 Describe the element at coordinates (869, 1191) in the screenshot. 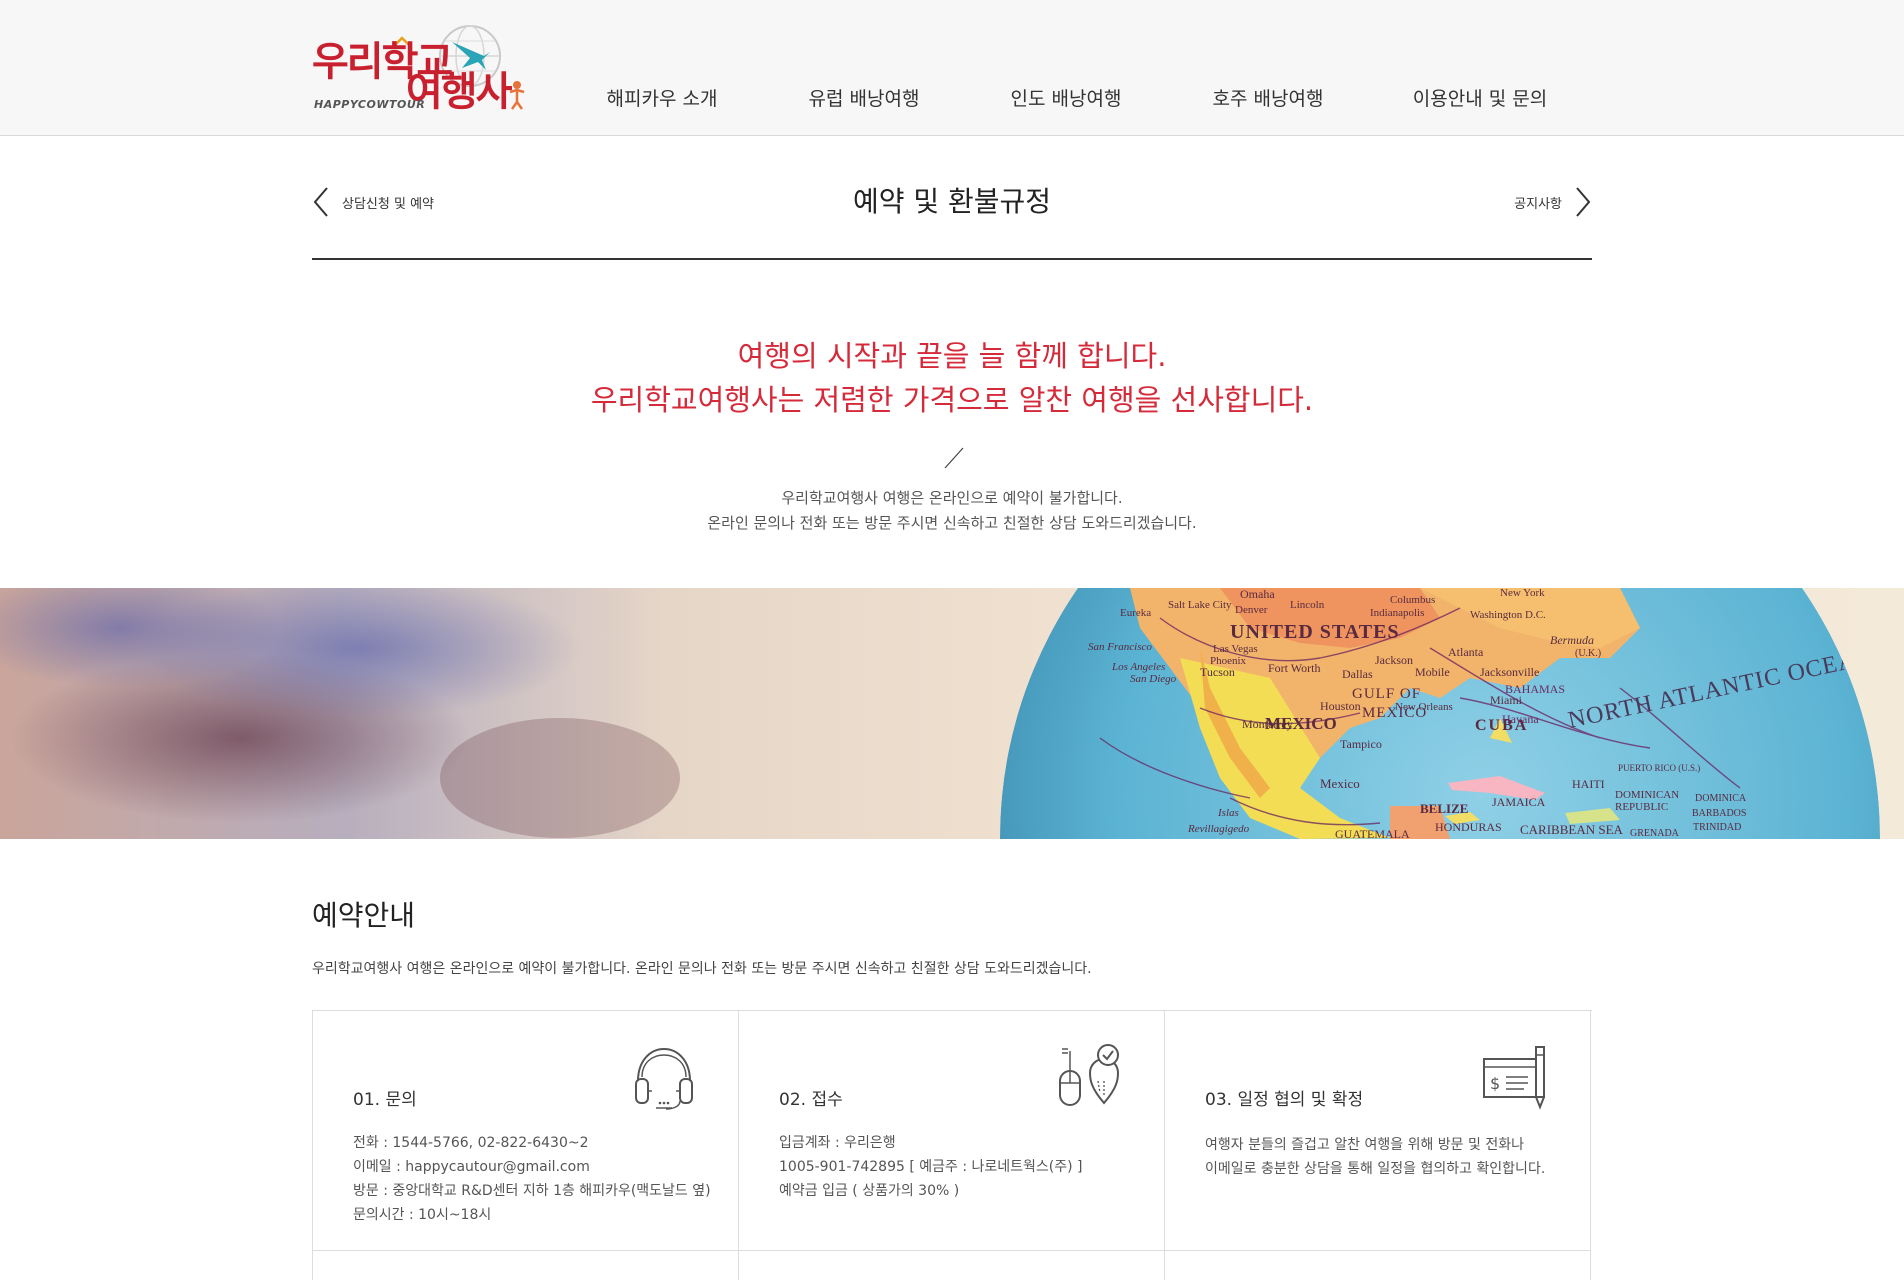

I see `step-line: 예약금 입금 ( 상품가의 30% )` at that location.